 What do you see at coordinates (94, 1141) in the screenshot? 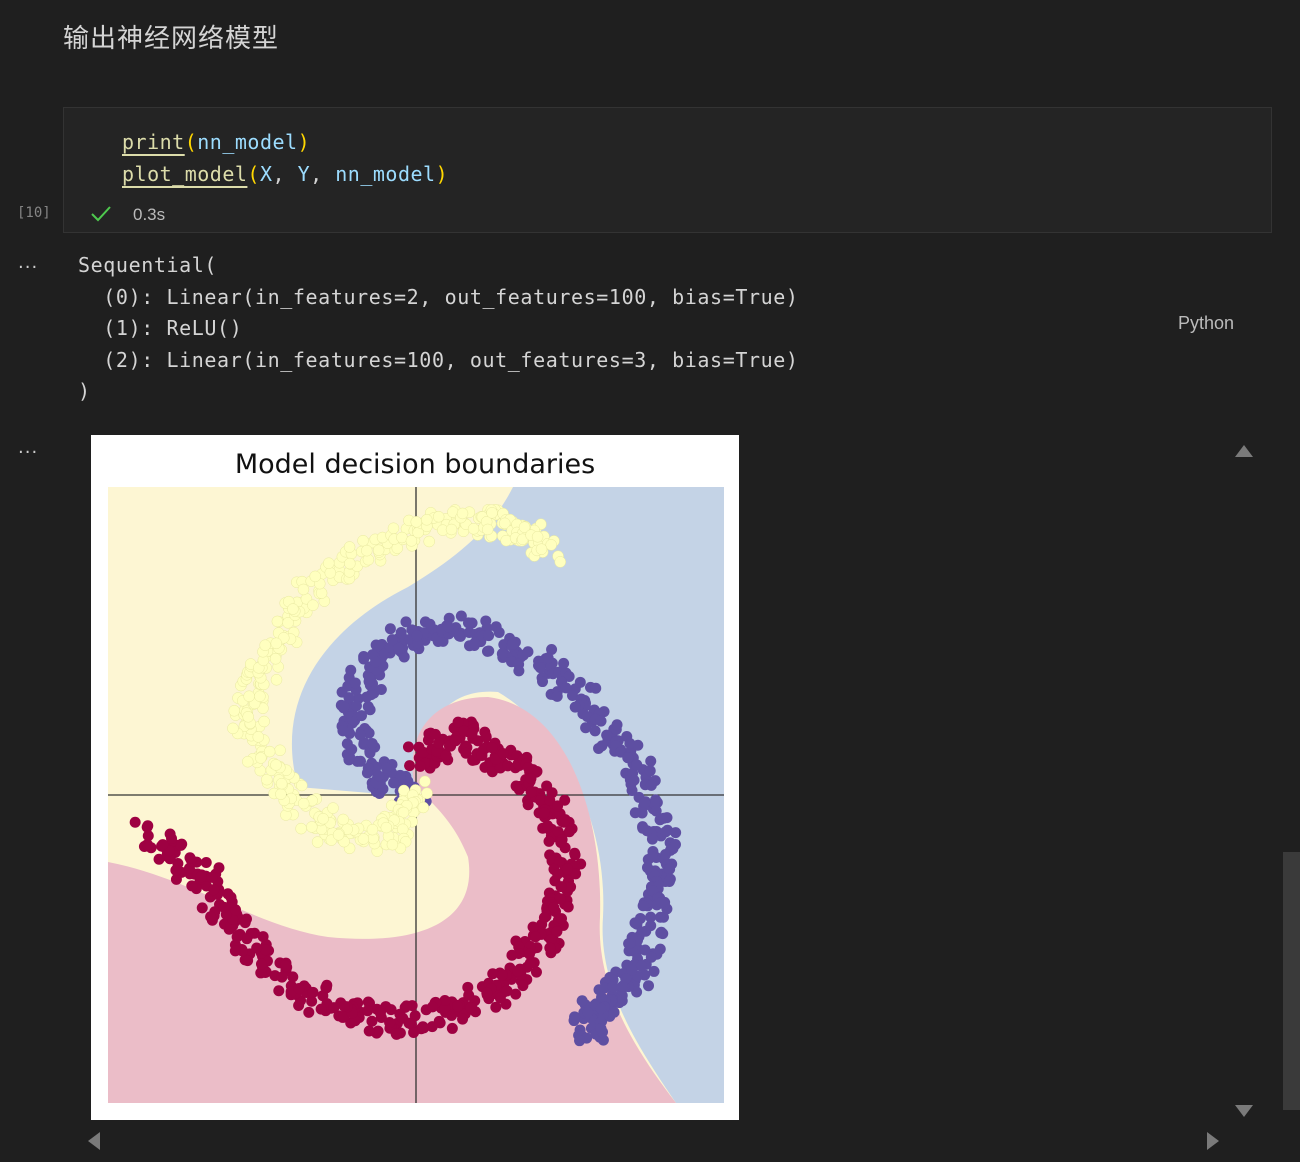
I see `scroll-left-icon` at bounding box center [94, 1141].